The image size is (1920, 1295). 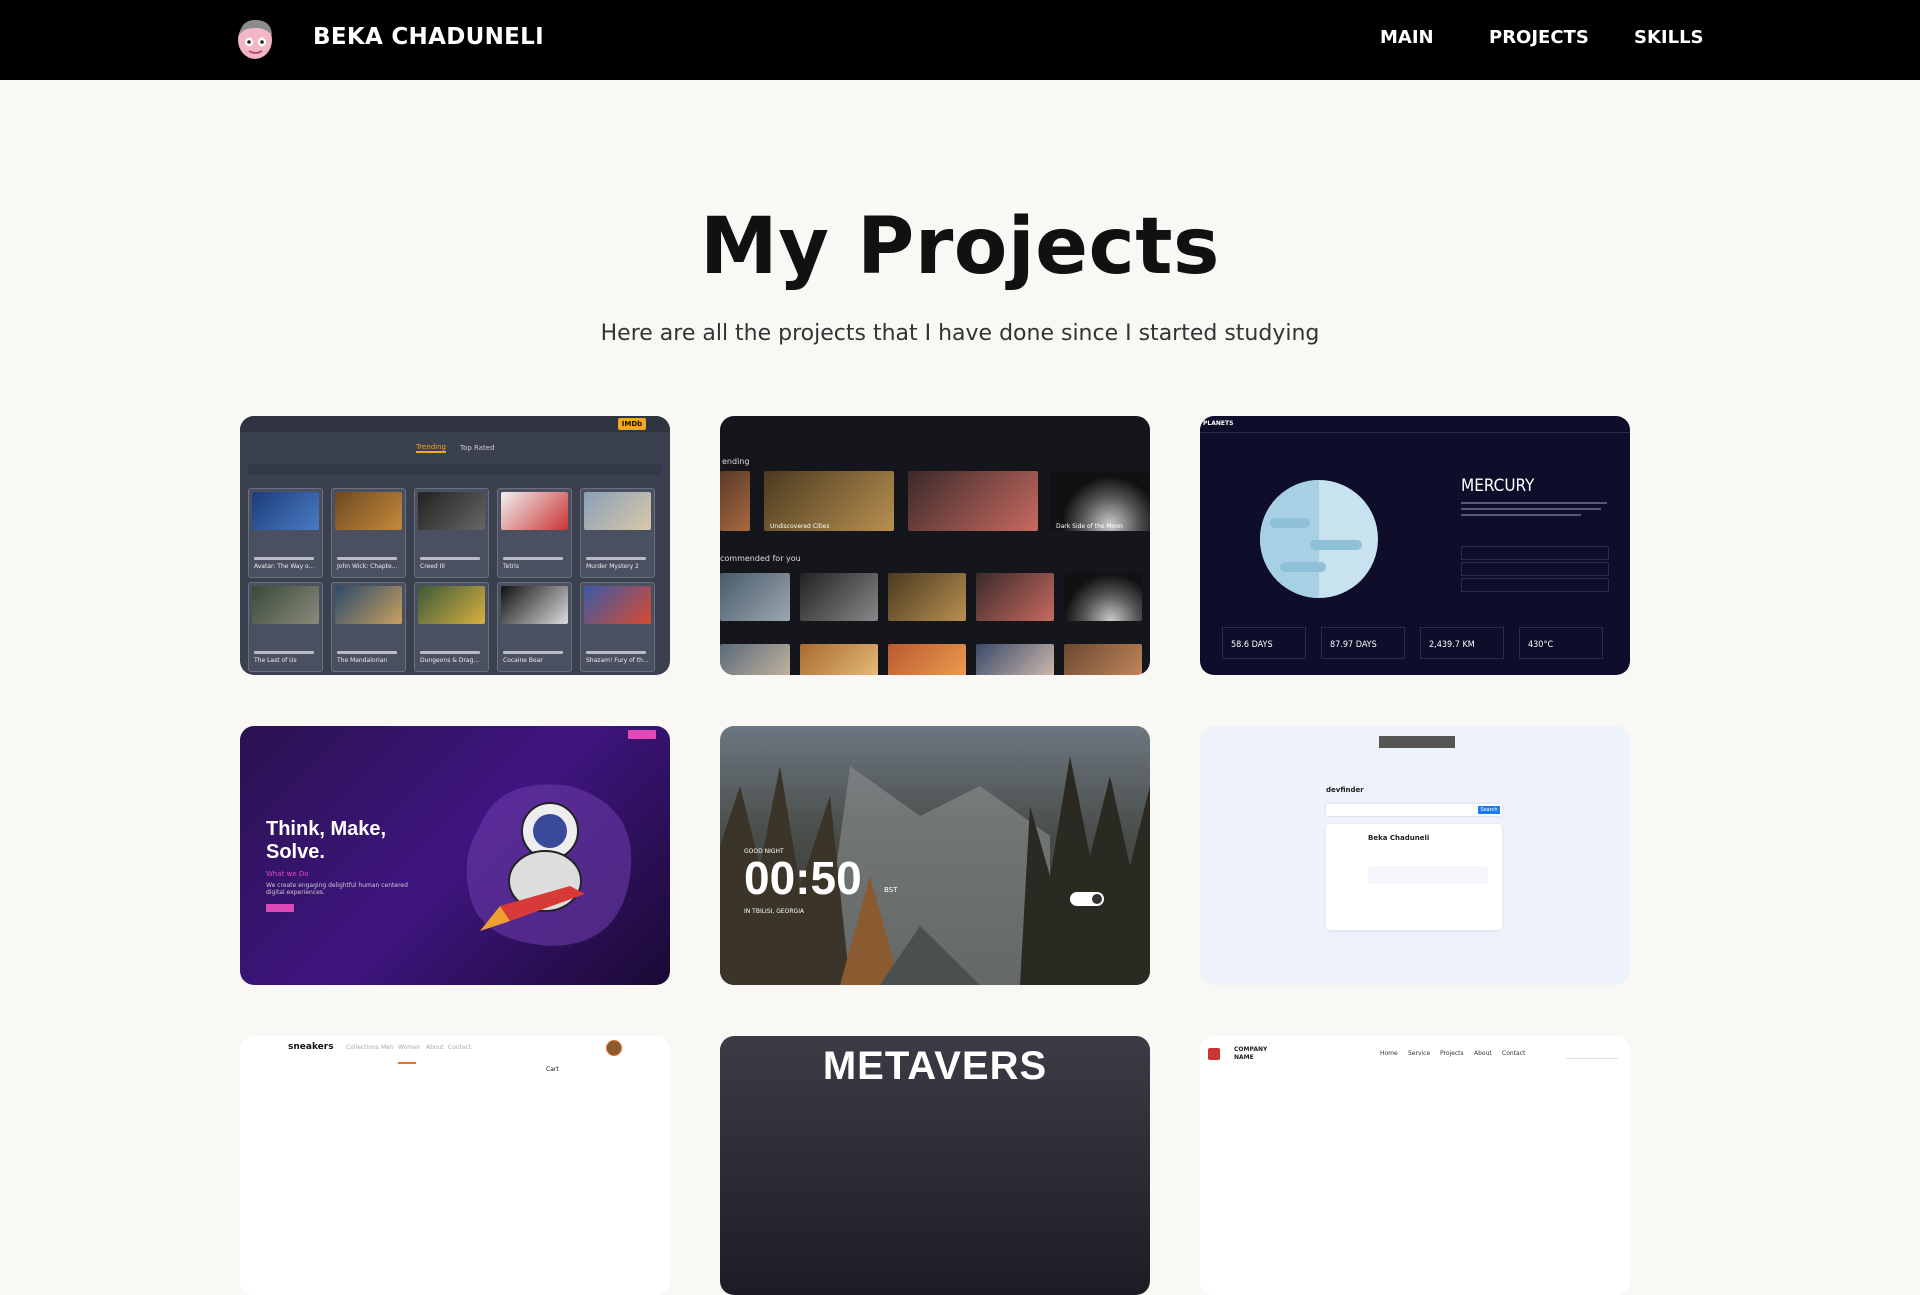 I want to click on planets-brand: PLANETS, so click(x=1218, y=423).